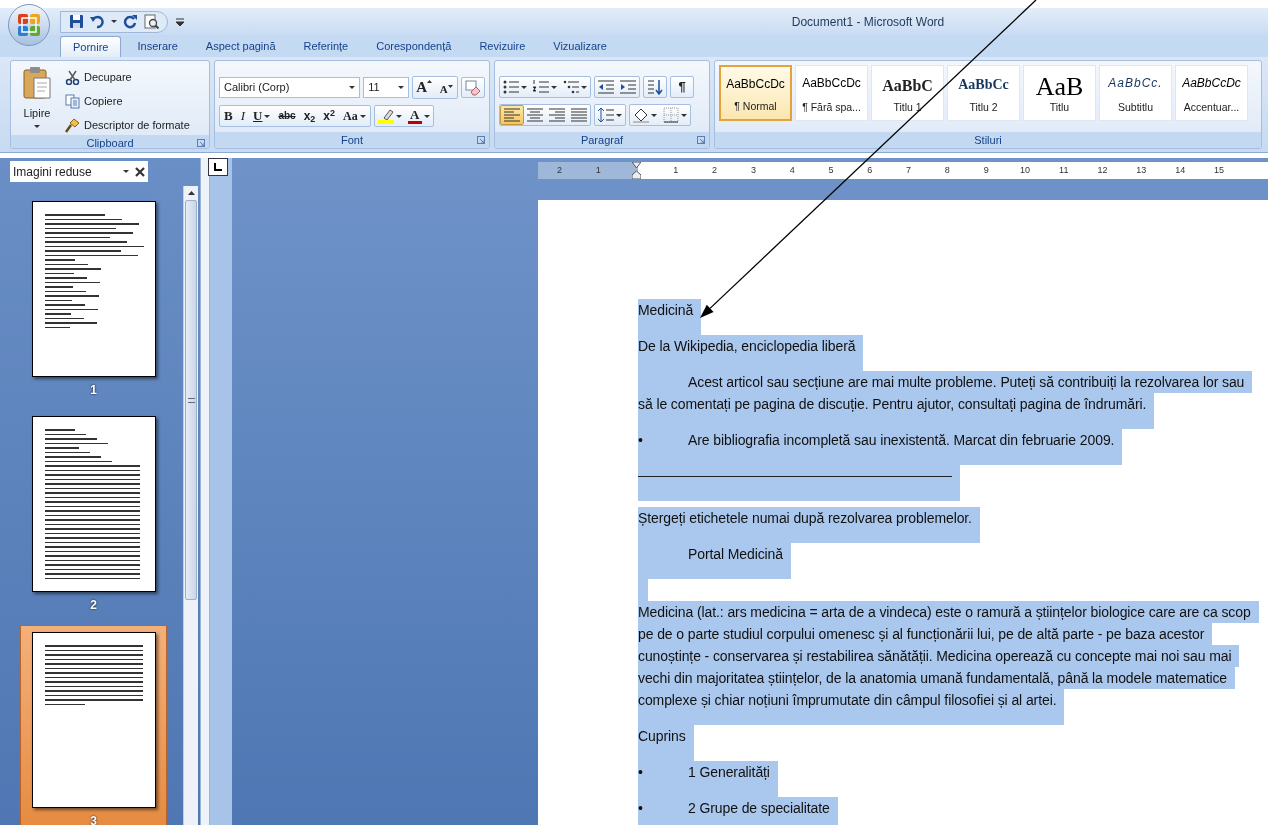 This screenshot has width=1268, height=825. Describe the element at coordinates (29, 25) in the screenshot. I see `office-logo-icon` at that location.